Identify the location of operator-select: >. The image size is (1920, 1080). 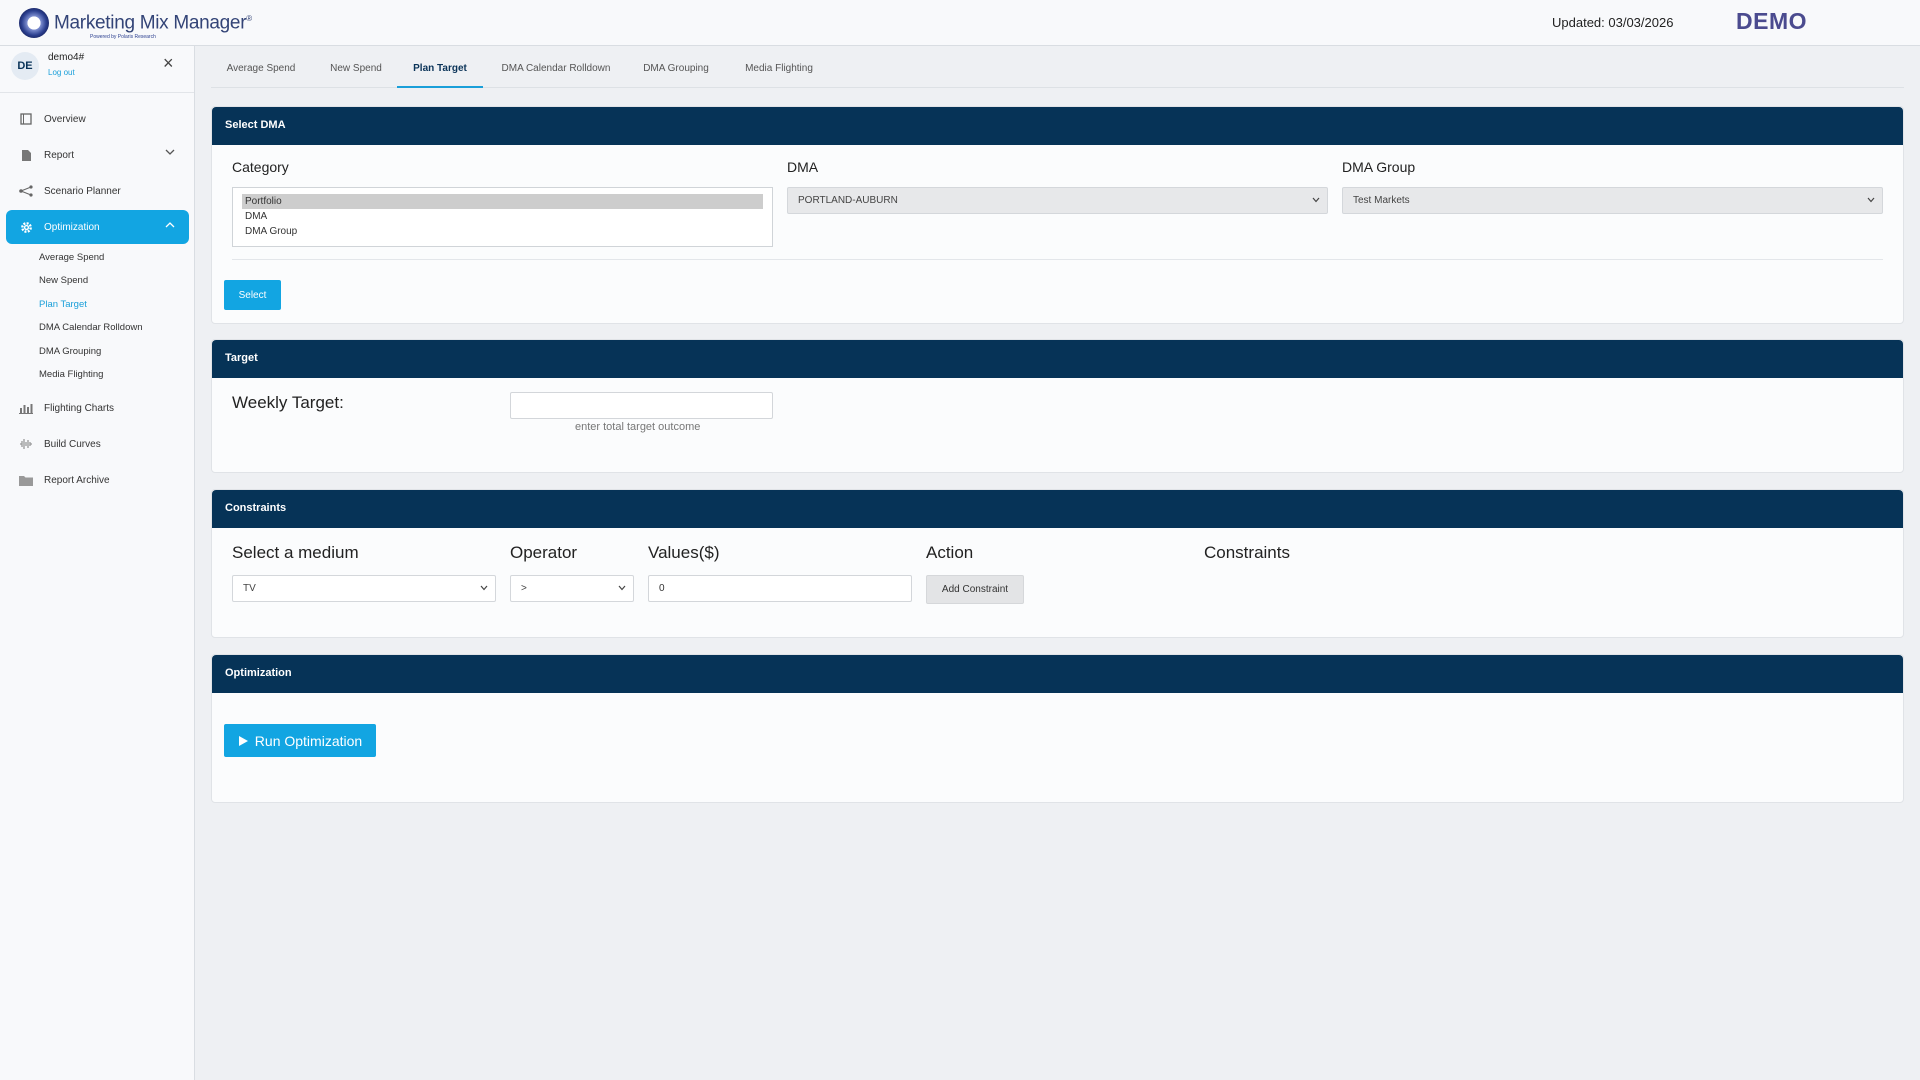
(572, 588).